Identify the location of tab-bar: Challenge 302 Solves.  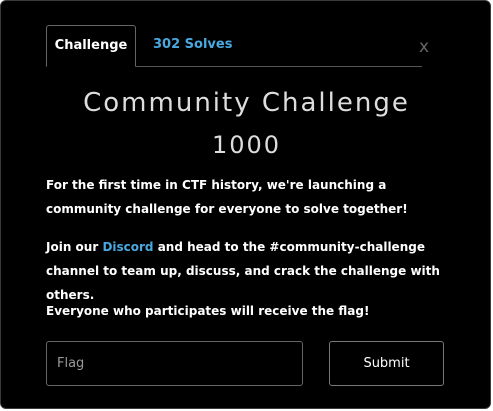
(234, 46).